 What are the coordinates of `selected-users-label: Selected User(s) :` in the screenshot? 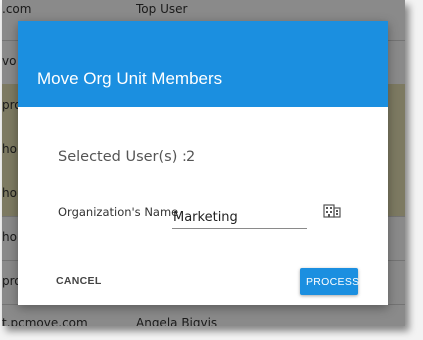 It's located at (122, 157).